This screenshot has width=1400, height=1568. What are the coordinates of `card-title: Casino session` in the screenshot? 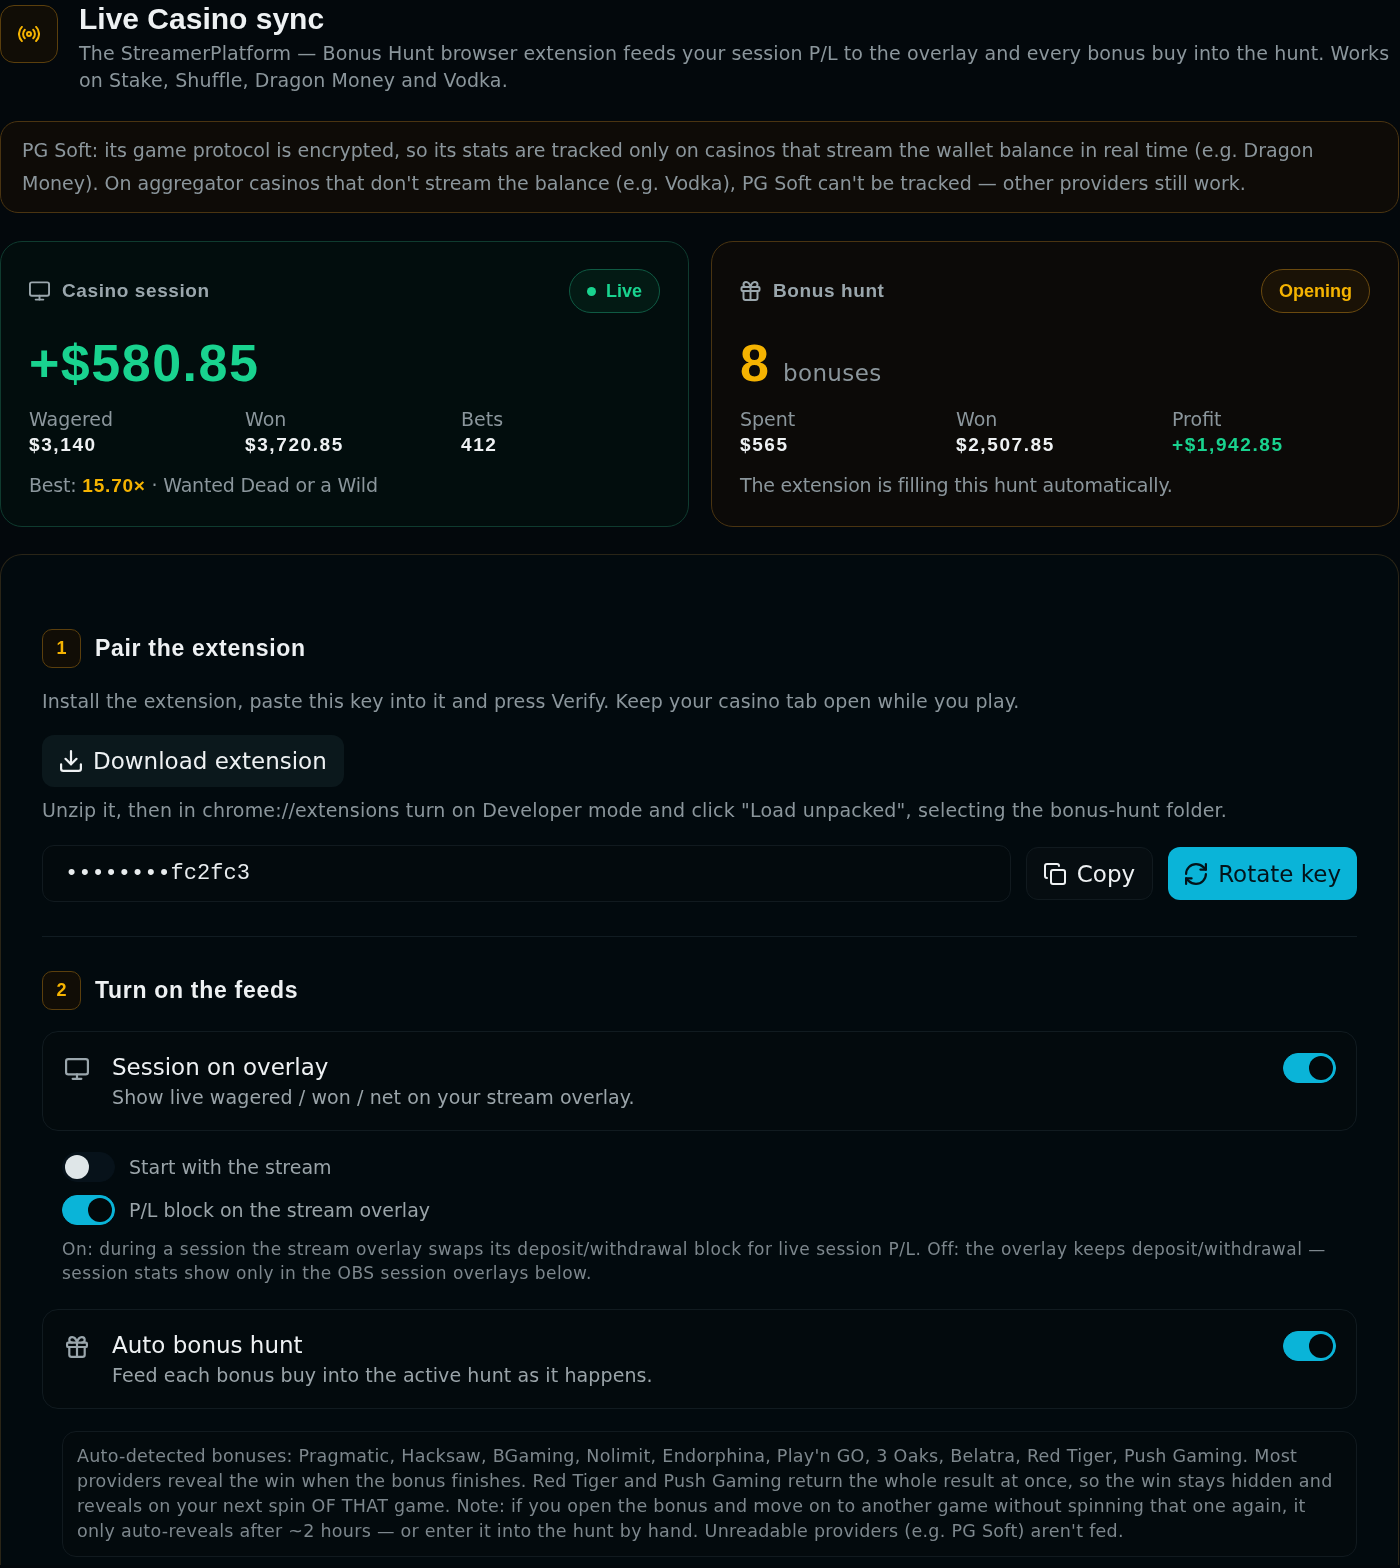 It's located at (136, 291).